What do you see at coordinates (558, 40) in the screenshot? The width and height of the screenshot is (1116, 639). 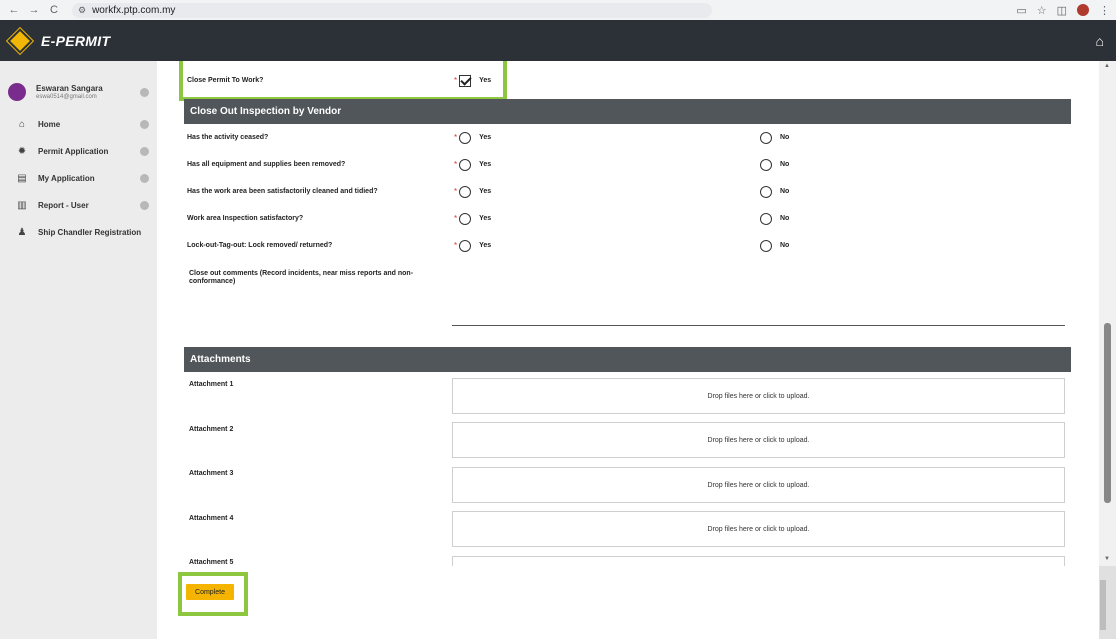 I see `app-header: E-PERMIT ⌂` at bounding box center [558, 40].